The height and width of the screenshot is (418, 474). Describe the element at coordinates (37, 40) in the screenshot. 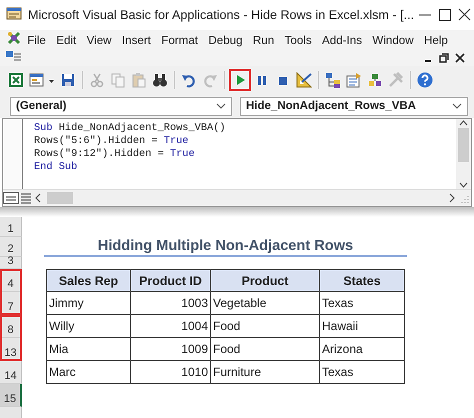

I see `menu-item: File` at that location.